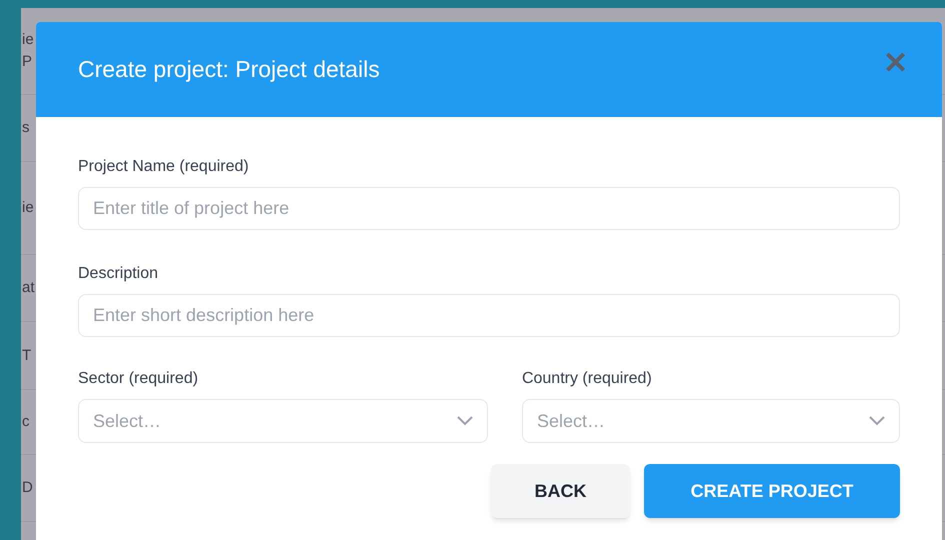 This screenshot has height=540, width=945. Describe the element at coordinates (560, 491) in the screenshot. I see `back-button: BACK` at that location.